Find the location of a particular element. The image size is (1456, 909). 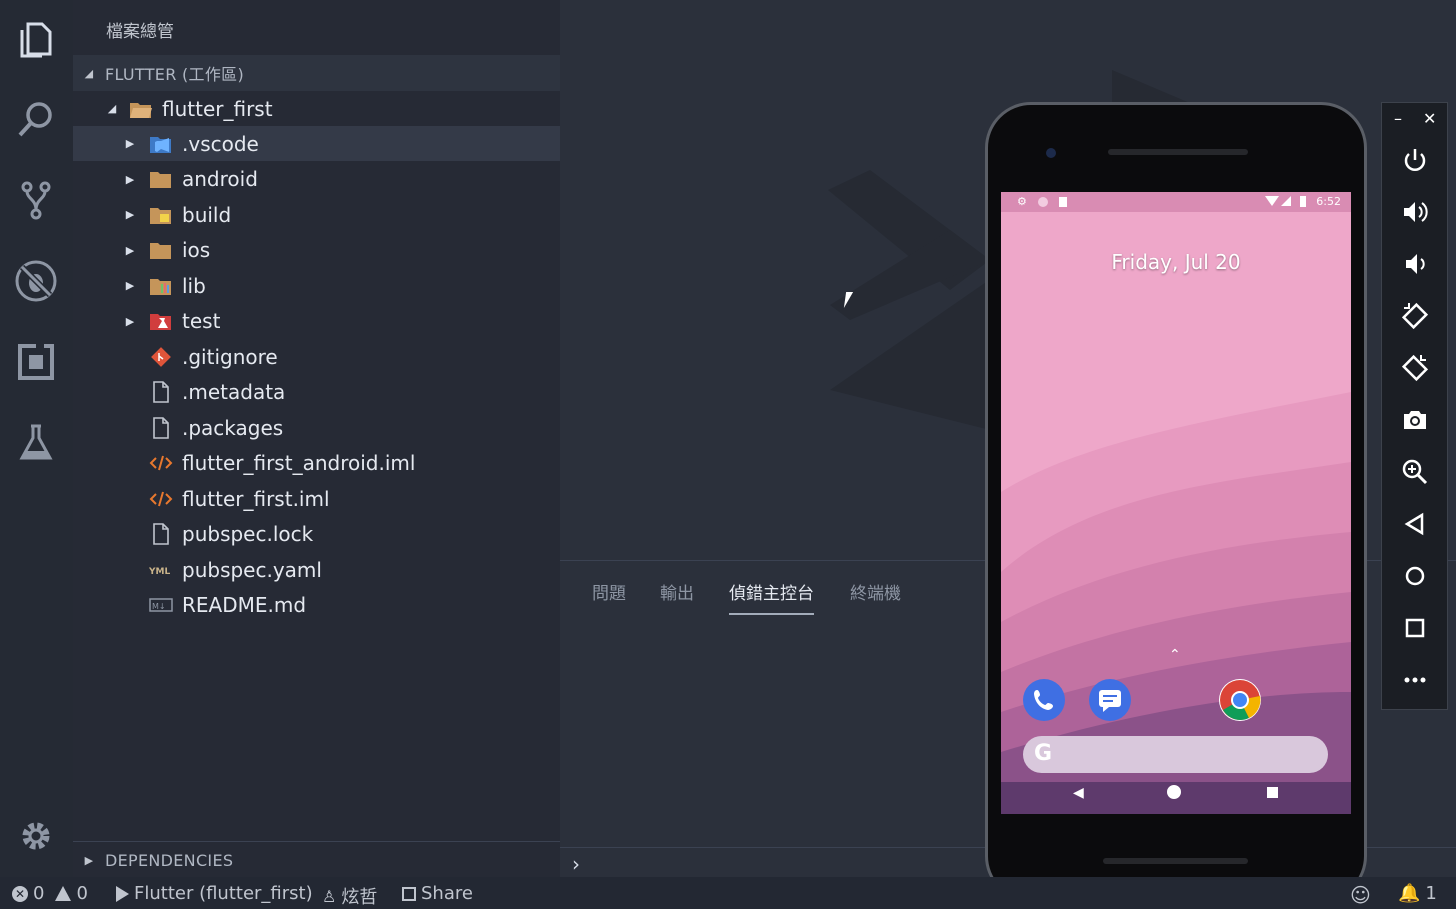

camera-screenshot-icon is located at coordinates (1415, 420).